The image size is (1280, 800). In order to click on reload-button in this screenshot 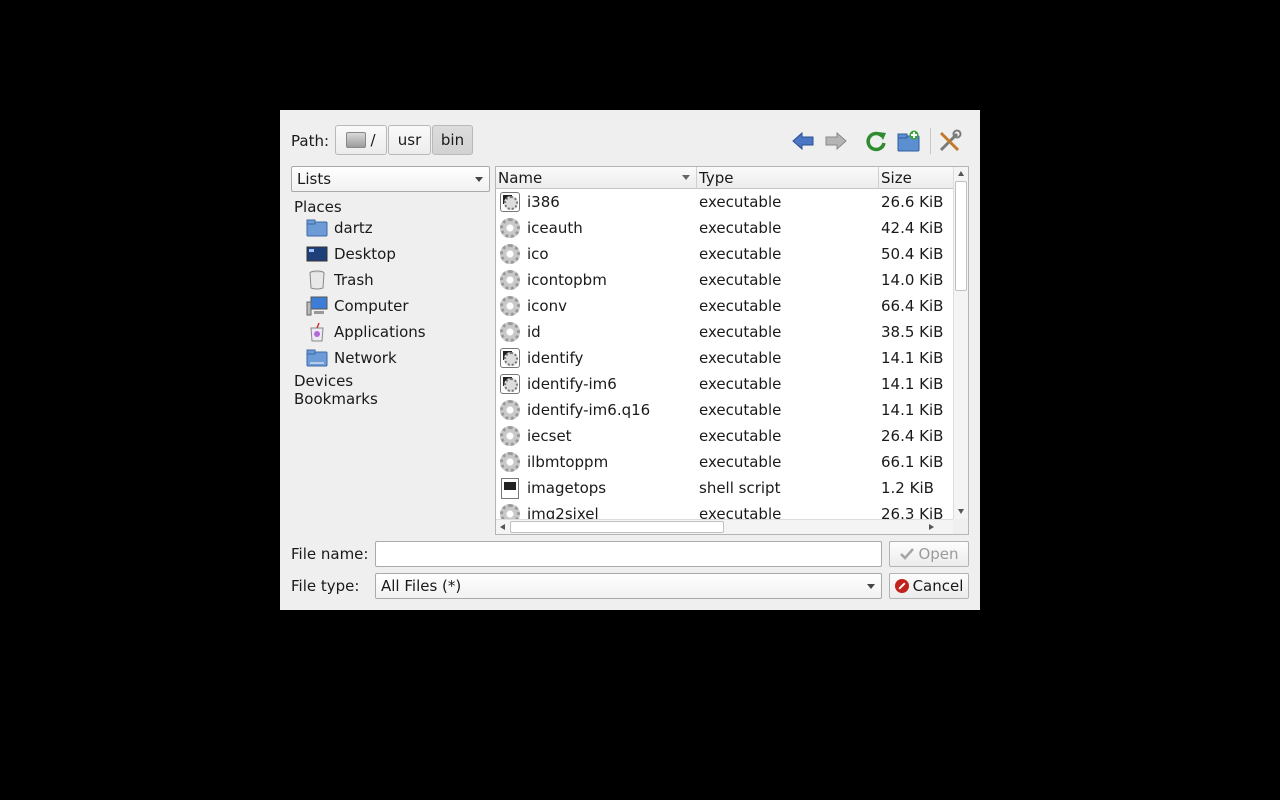, I will do `click(876, 141)`.